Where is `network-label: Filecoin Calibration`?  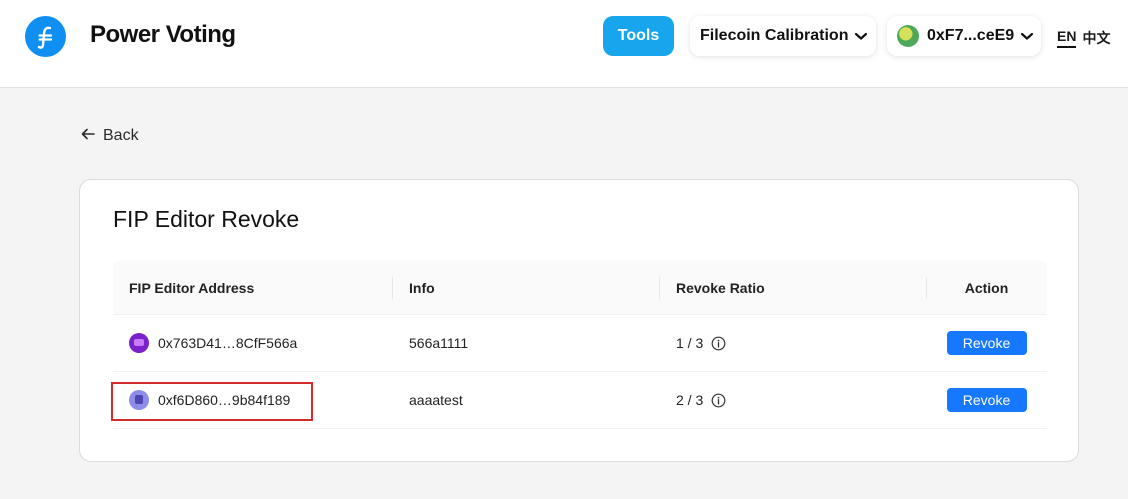
network-label: Filecoin Calibration is located at coordinates (774, 35).